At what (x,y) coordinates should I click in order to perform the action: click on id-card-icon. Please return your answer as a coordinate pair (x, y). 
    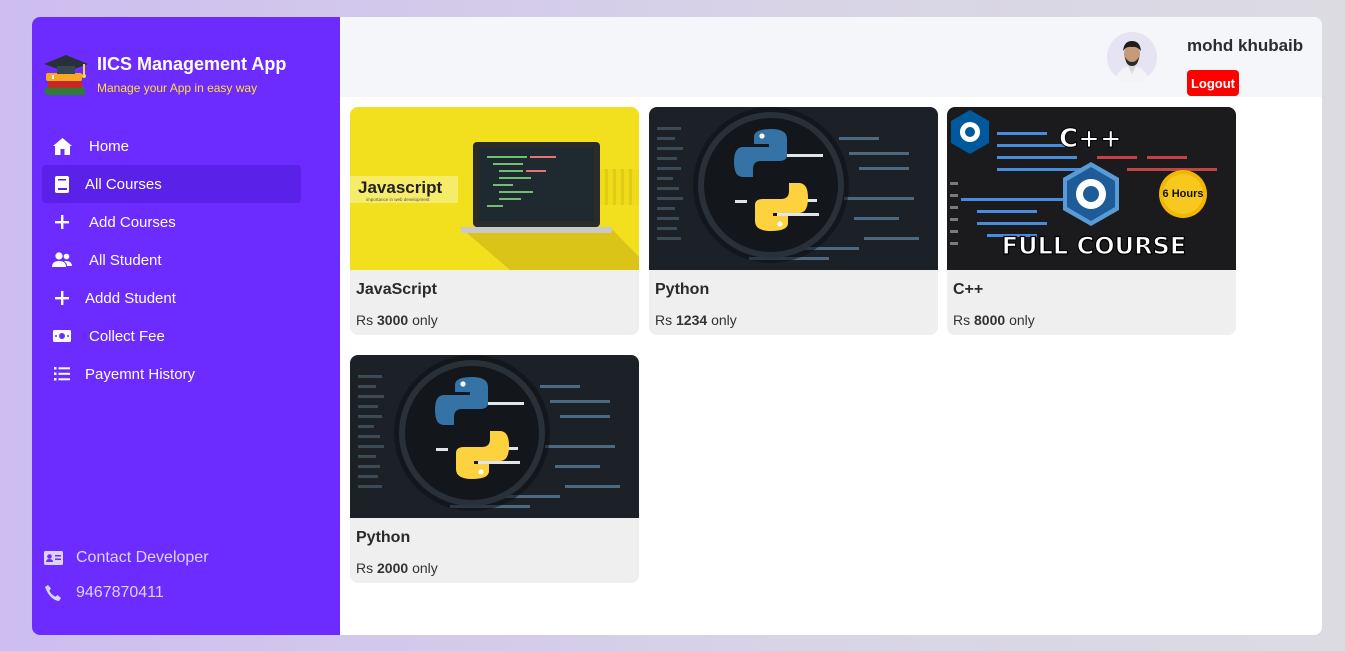
    Looking at the image, I should click on (53, 558).